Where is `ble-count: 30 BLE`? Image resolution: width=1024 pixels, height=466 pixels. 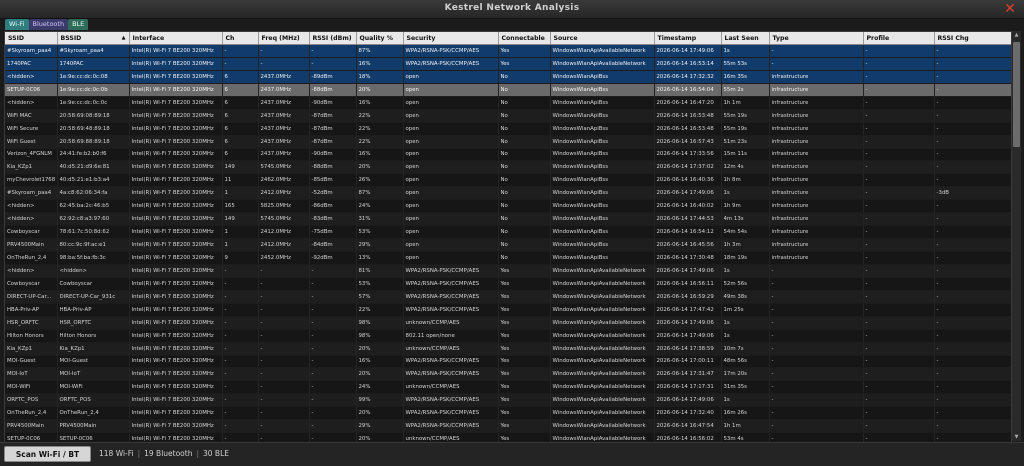
ble-count: 30 BLE is located at coordinates (216, 453).